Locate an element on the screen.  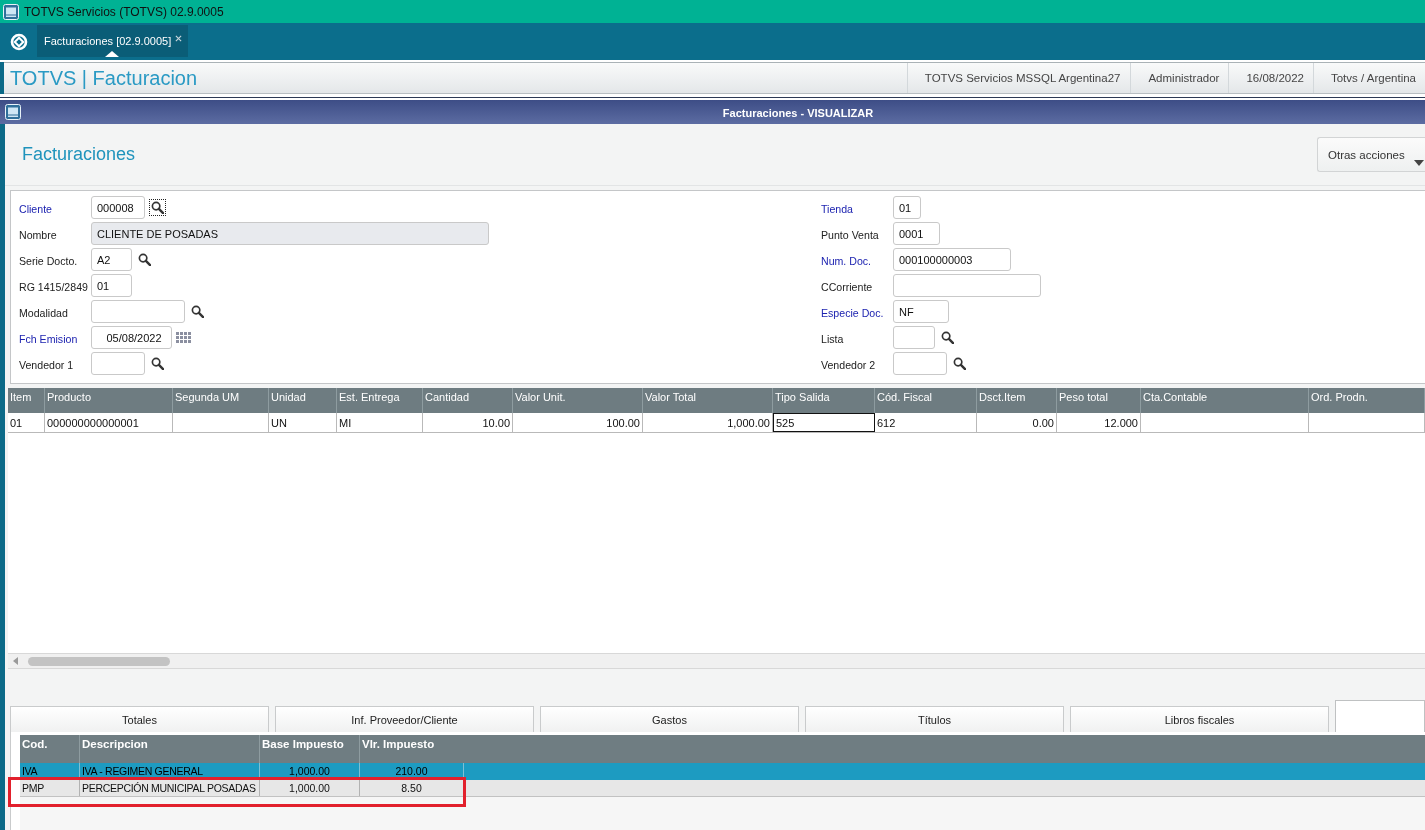
field-label: Nombre is located at coordinates (38, 235).